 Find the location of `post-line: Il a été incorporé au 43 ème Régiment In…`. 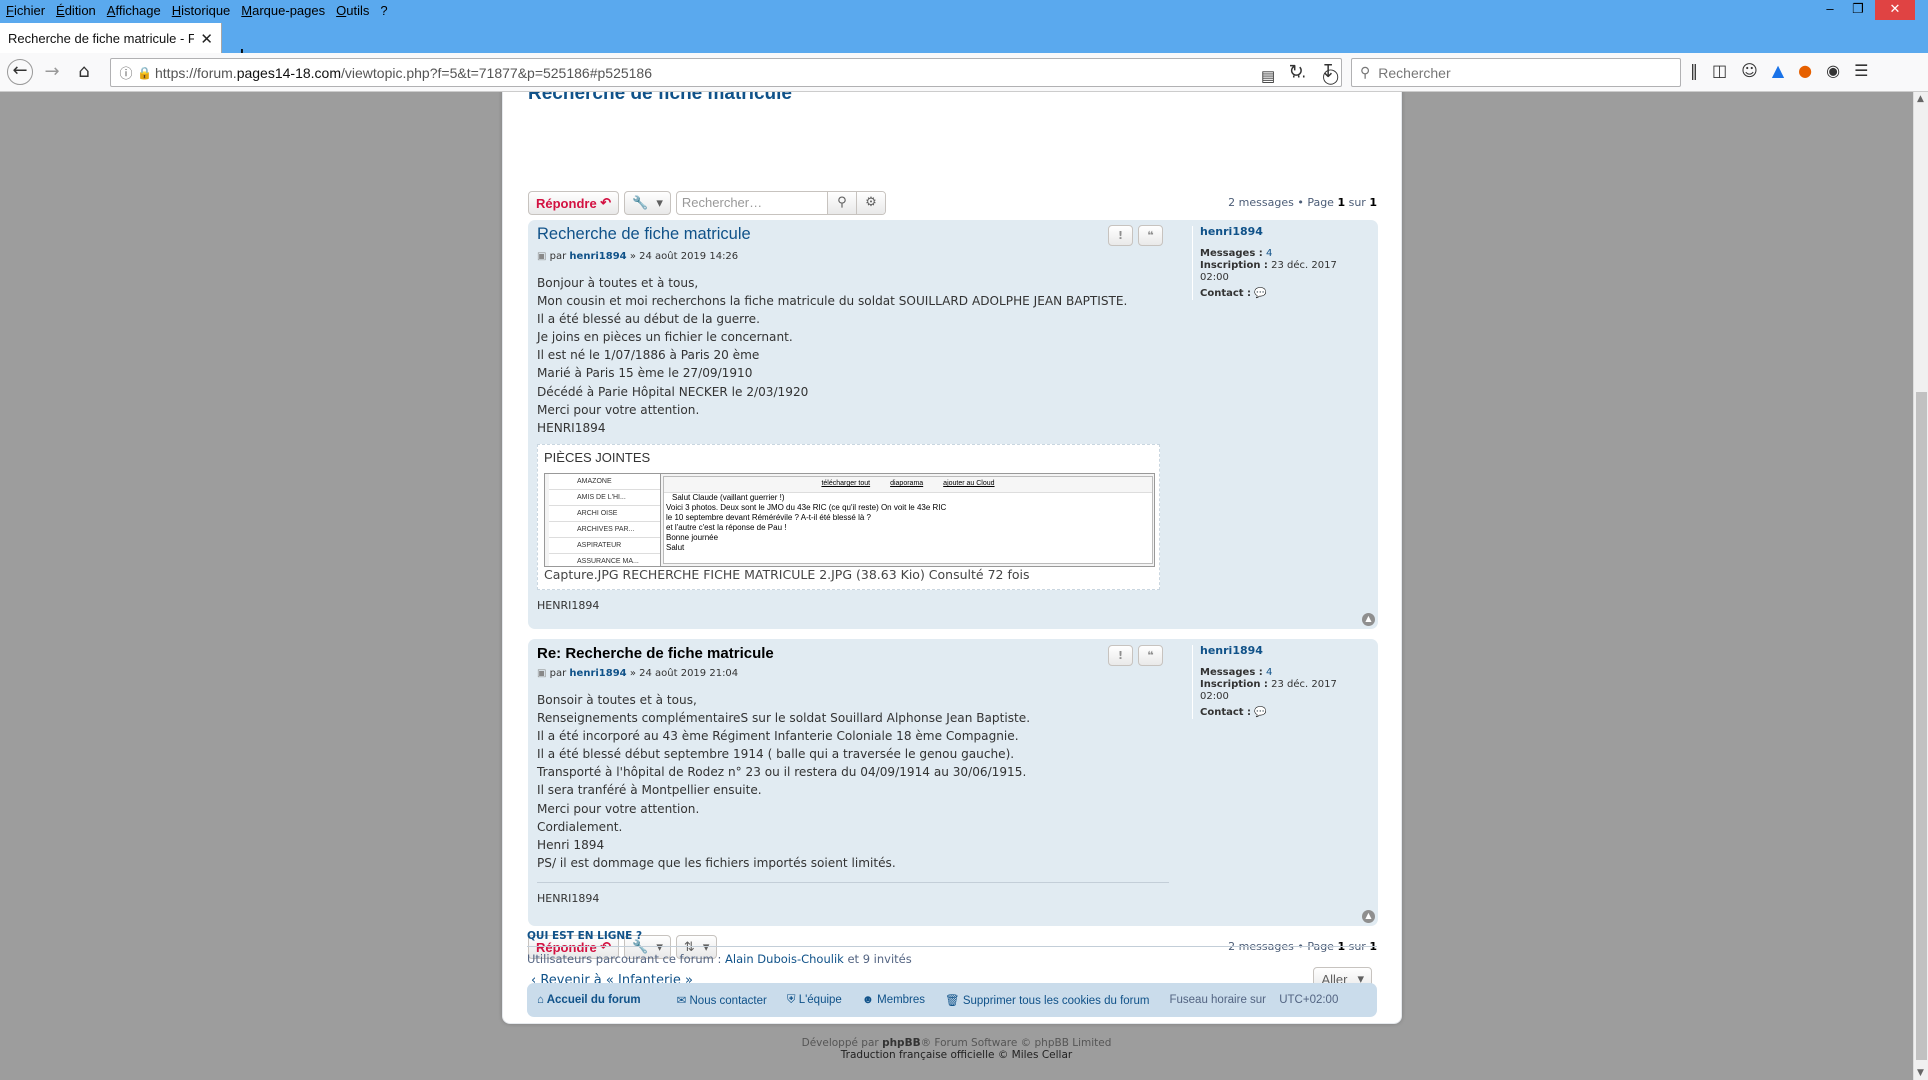

post-line: Il a été incorporé au 43 ème Régiment In… is located at coordinates (778, 736).